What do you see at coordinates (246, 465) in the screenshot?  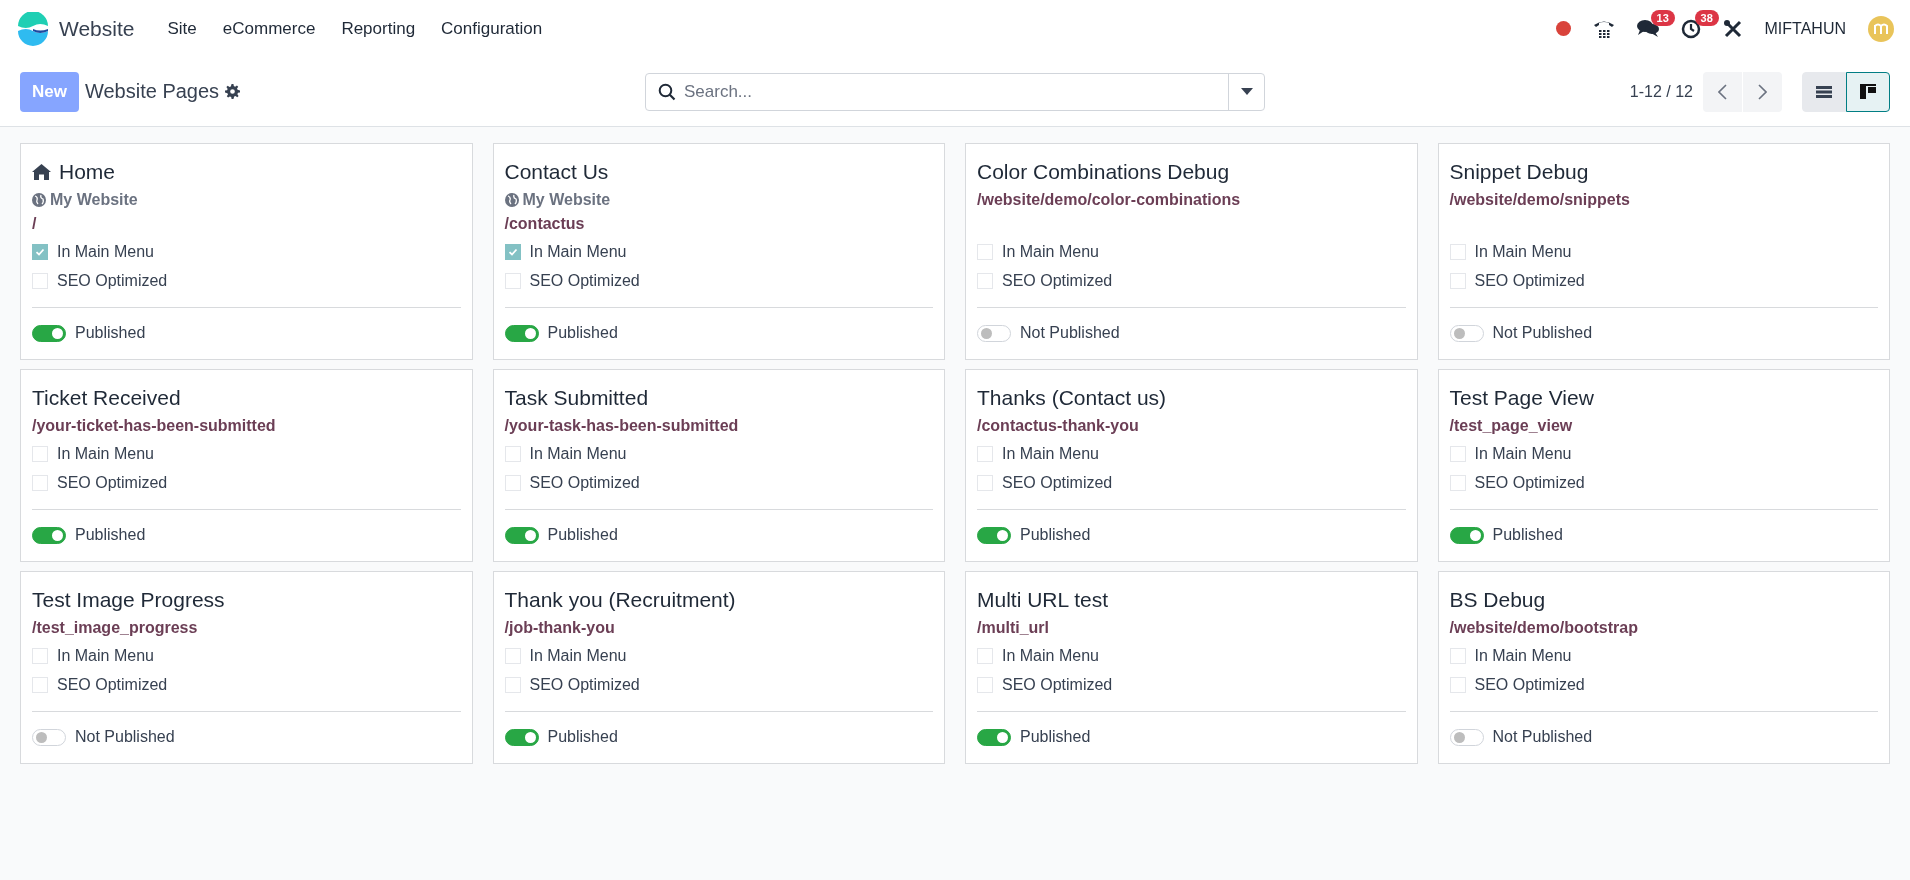 I see `page-card: Ticket Received /your-ticket-has-been-submitted In Main Menu SEO Optimized Published` at bounding box center [246, 465].